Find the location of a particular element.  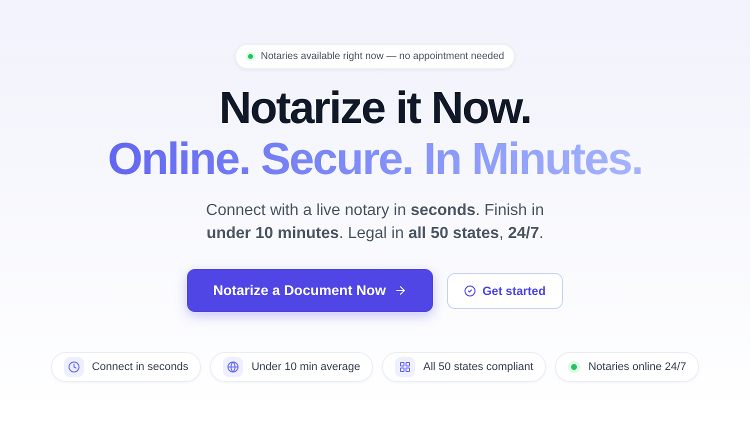

notarize-button: Notarize a Document Now is located at coordinates (310, 290).